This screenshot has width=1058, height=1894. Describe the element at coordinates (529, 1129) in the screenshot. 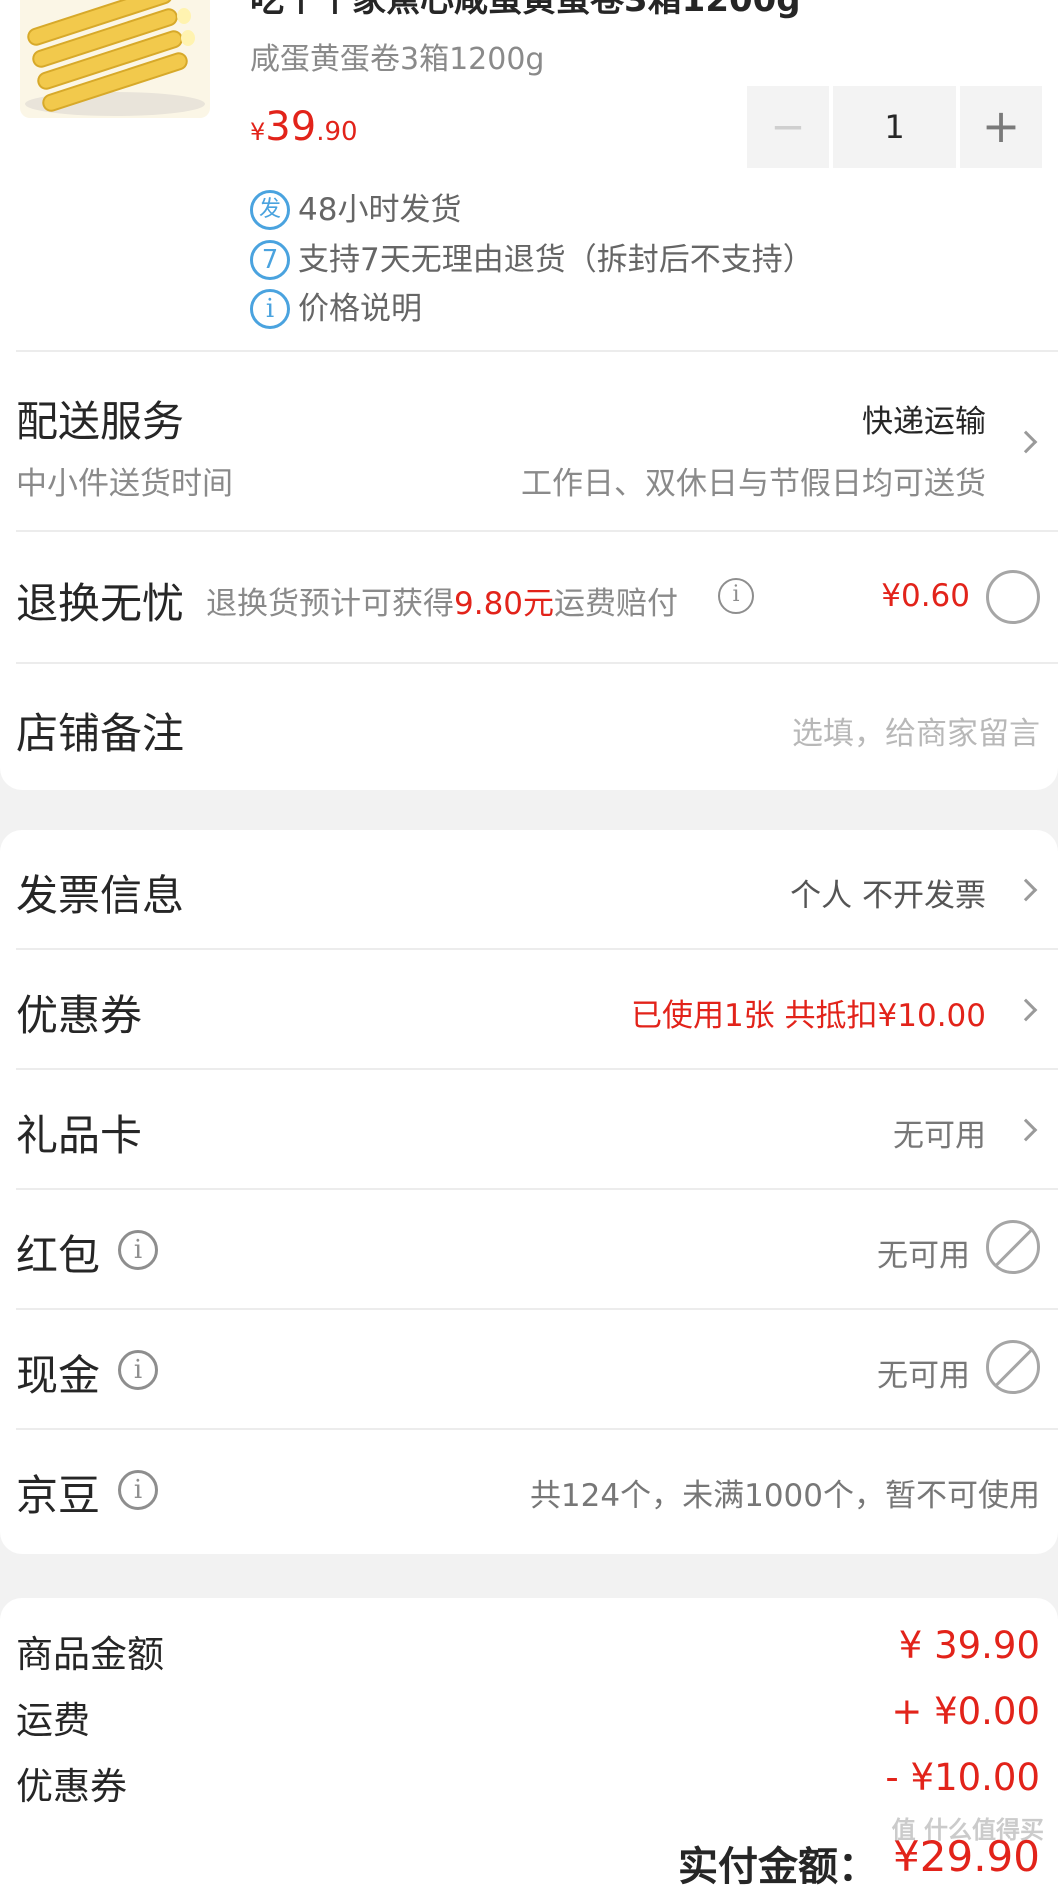

I see `giftcard-row: 礼品卡 无可用` at that location.